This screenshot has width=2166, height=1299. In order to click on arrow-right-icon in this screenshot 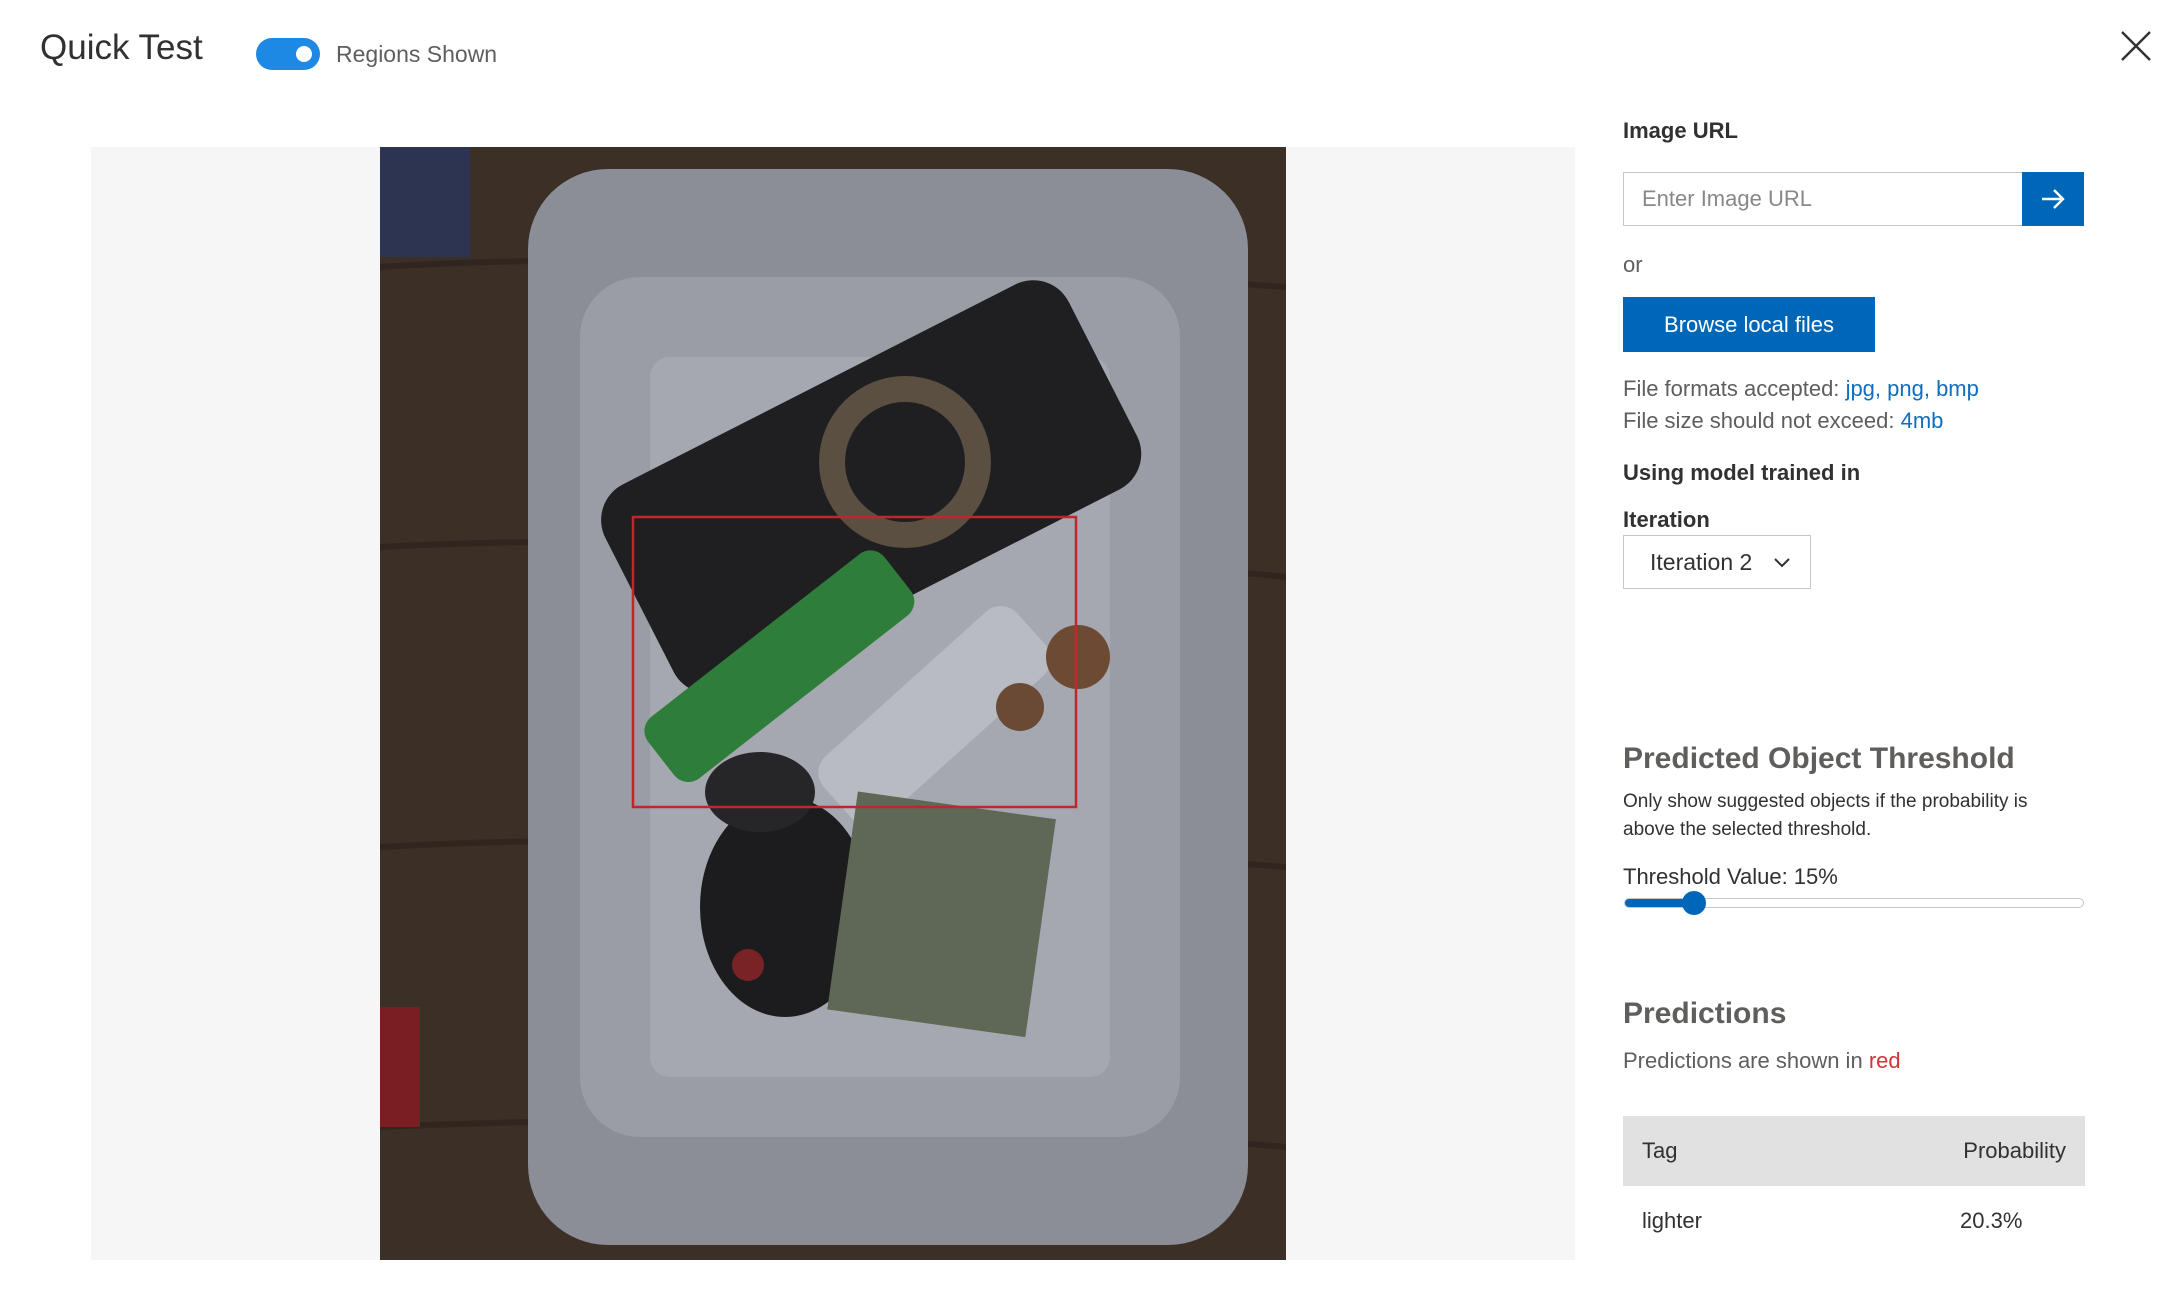, I will do `click(2053, 199)`.